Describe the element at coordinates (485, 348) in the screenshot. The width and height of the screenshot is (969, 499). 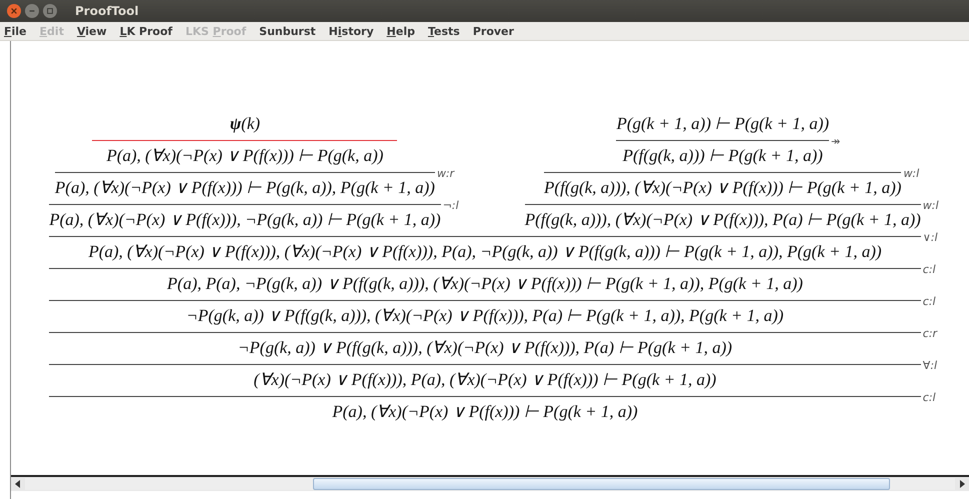
I see `sequent: ¬P(g(k, a)) ∨ P(f(g(k, a))), (∀x)(¬P(x) ∨ P(f(x))), P(a) ⊢ P(g(k + 1, a))` at that location.